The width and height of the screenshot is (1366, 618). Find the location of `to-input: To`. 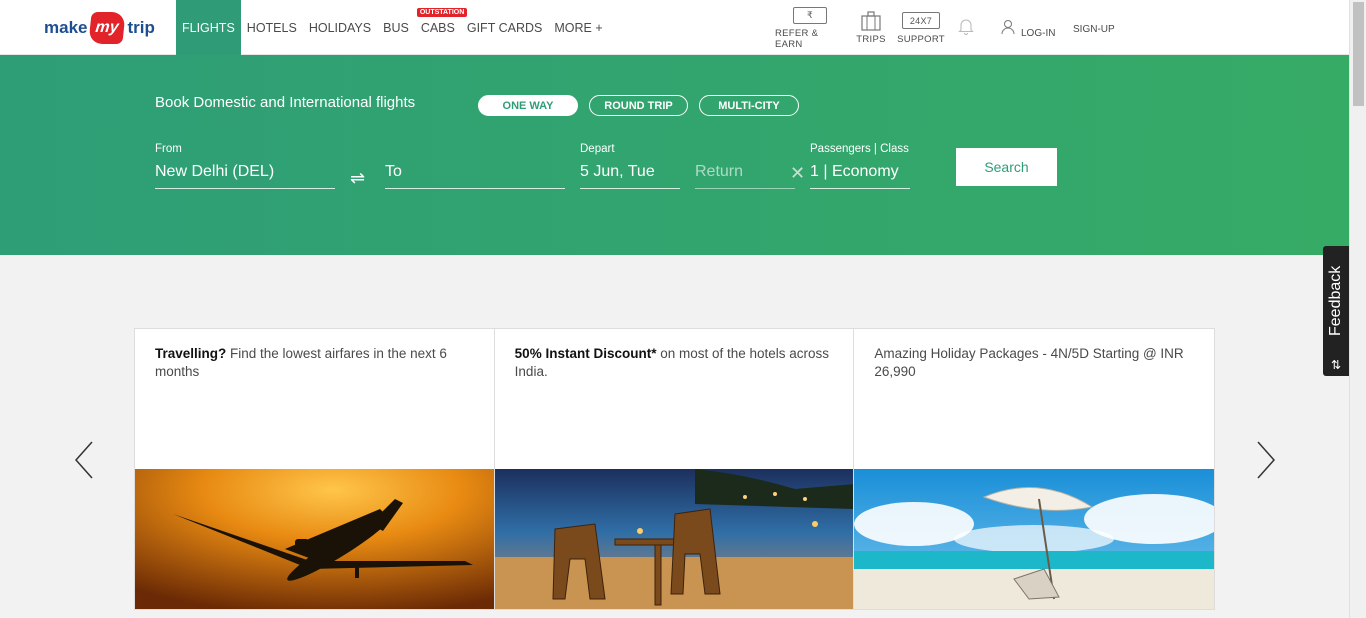

to-input: To is located at coordinates (475, 174).